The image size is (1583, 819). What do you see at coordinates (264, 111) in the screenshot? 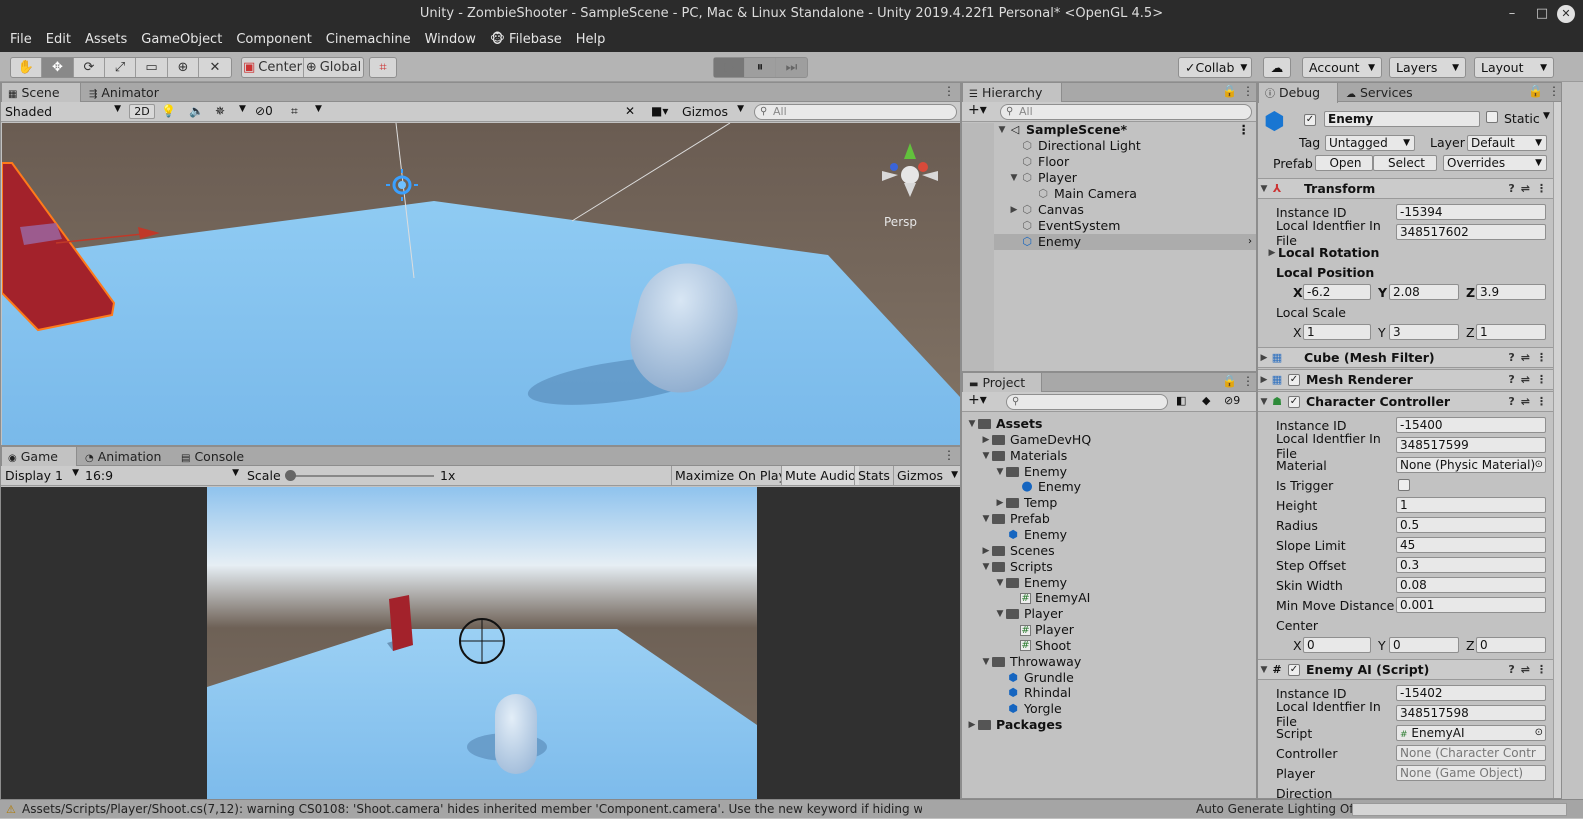
I see `hidden-objects-toggle: ⊘0` at bounding box center [264, 111].